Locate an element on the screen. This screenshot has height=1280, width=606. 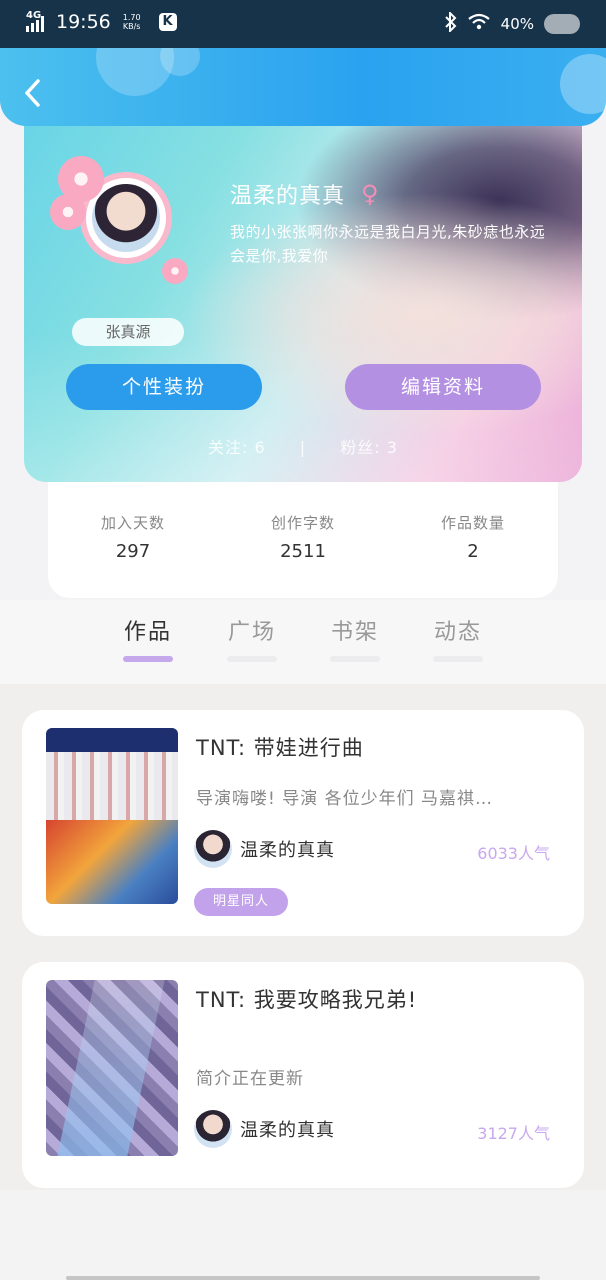
network-type: 4G is located at coordinates (34, 15).